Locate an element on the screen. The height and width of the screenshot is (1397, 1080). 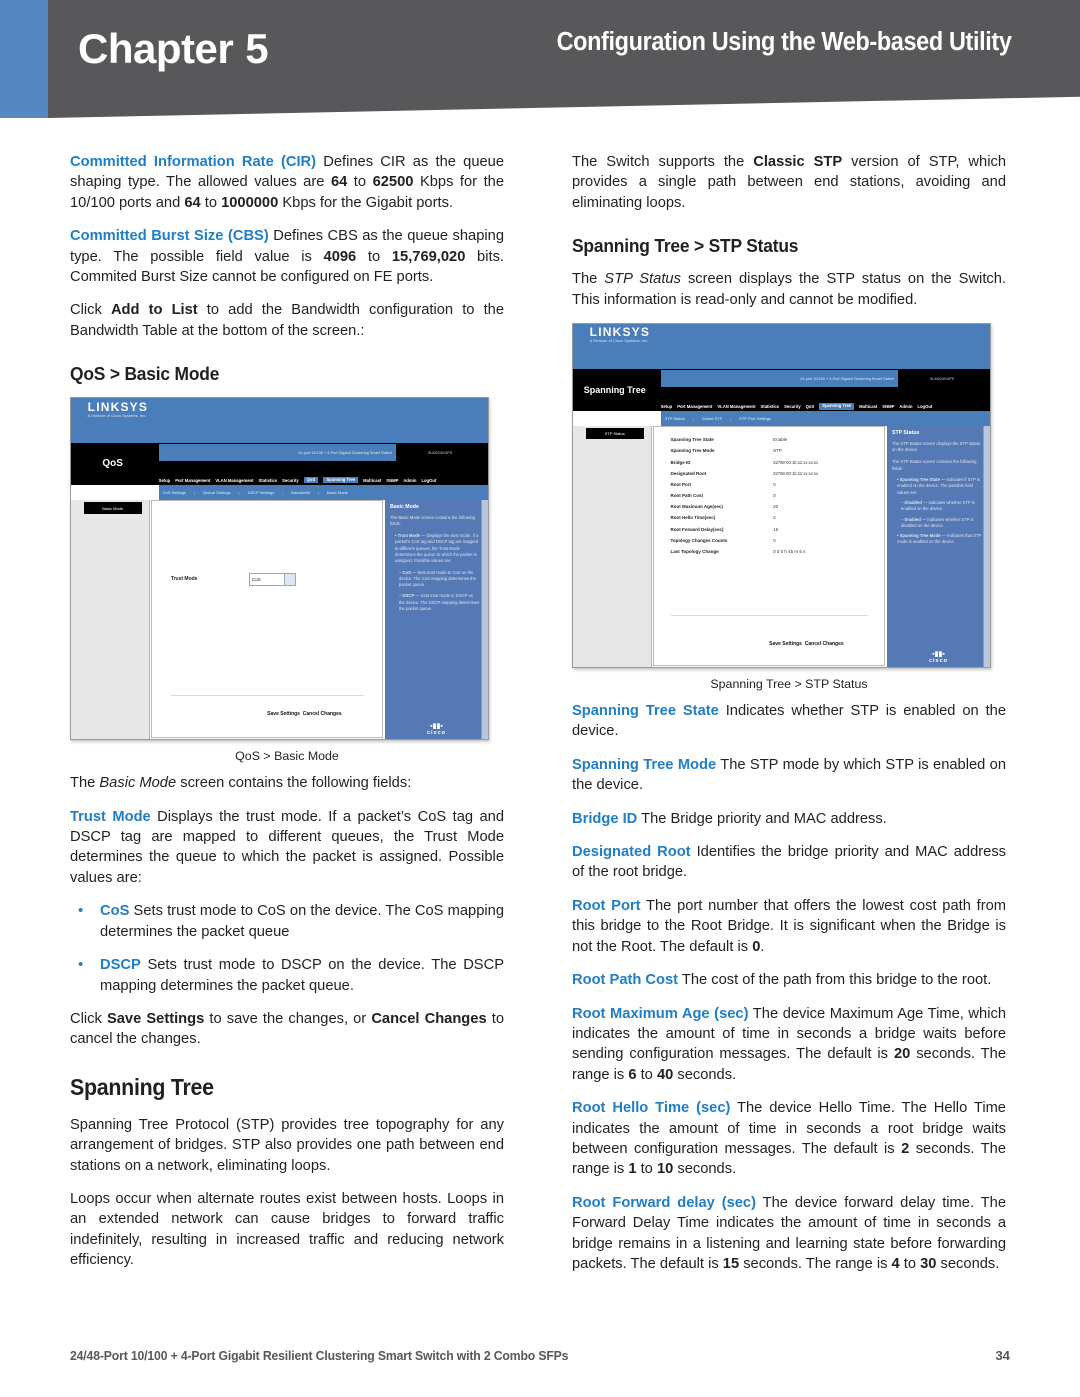
qos-help-title: Basic Mode is located at coordinates (404, 506).